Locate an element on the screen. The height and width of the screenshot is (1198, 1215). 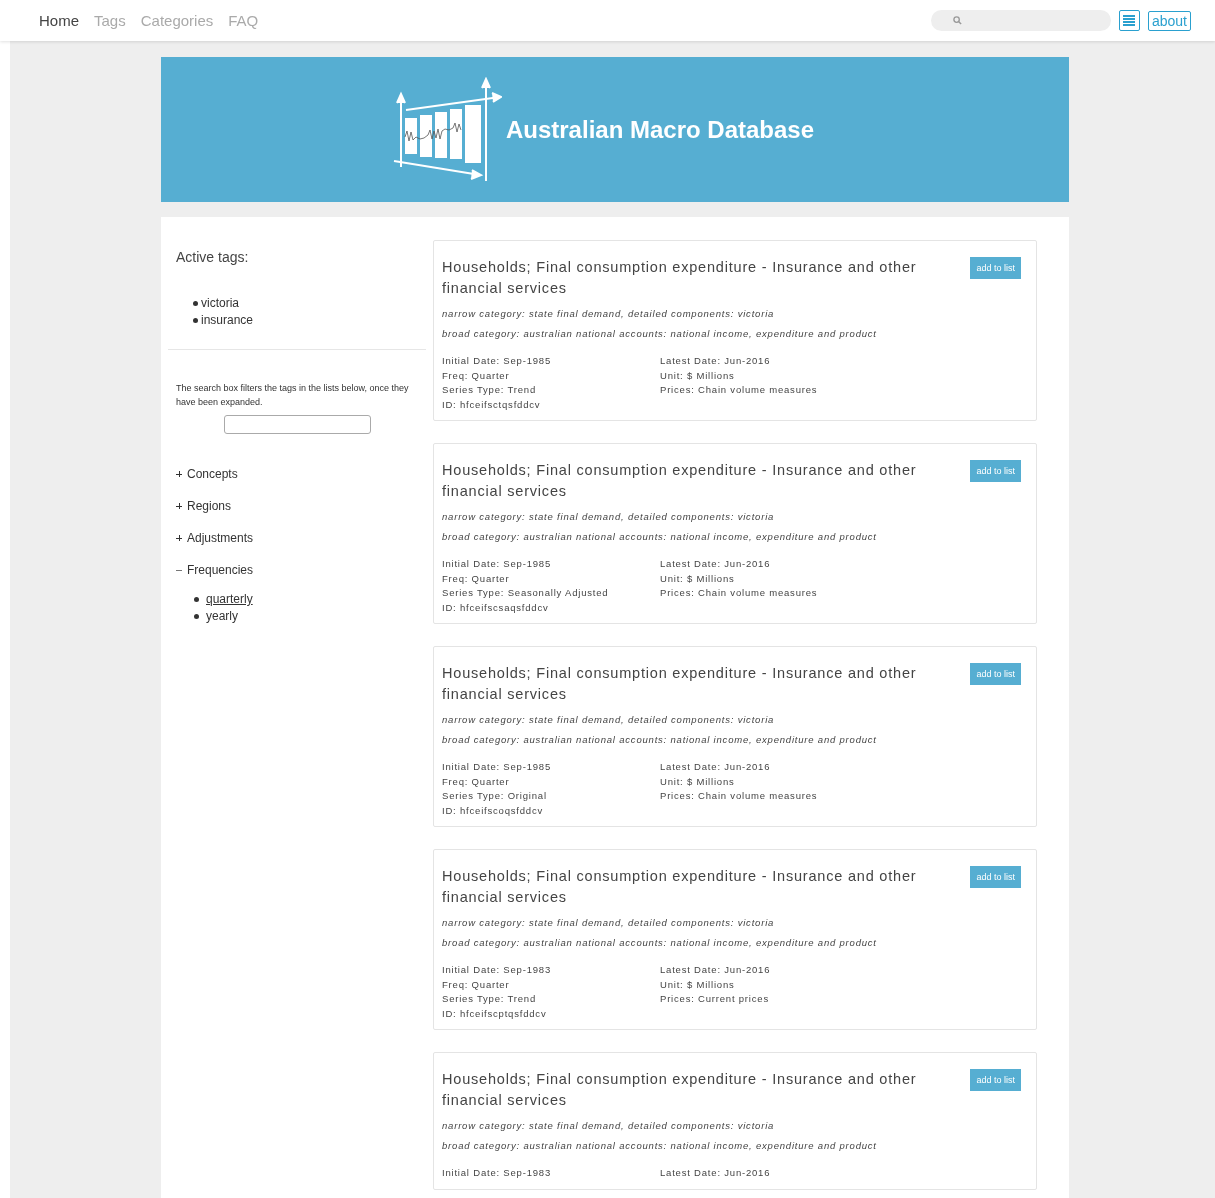
detail-text: ID: hfceifscptqsfddcv is located at coordinates (495, 1013).